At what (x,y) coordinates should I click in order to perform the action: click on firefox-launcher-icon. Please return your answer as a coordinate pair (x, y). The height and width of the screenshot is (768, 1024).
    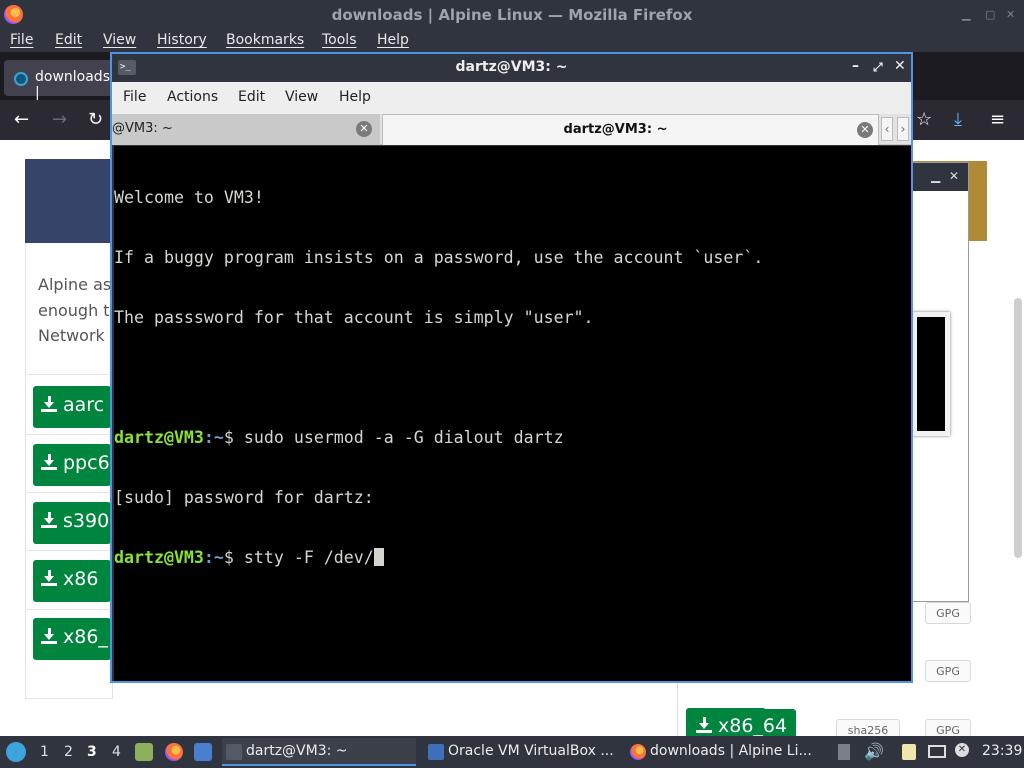
    Looking at the image, I should click on (174, 752).